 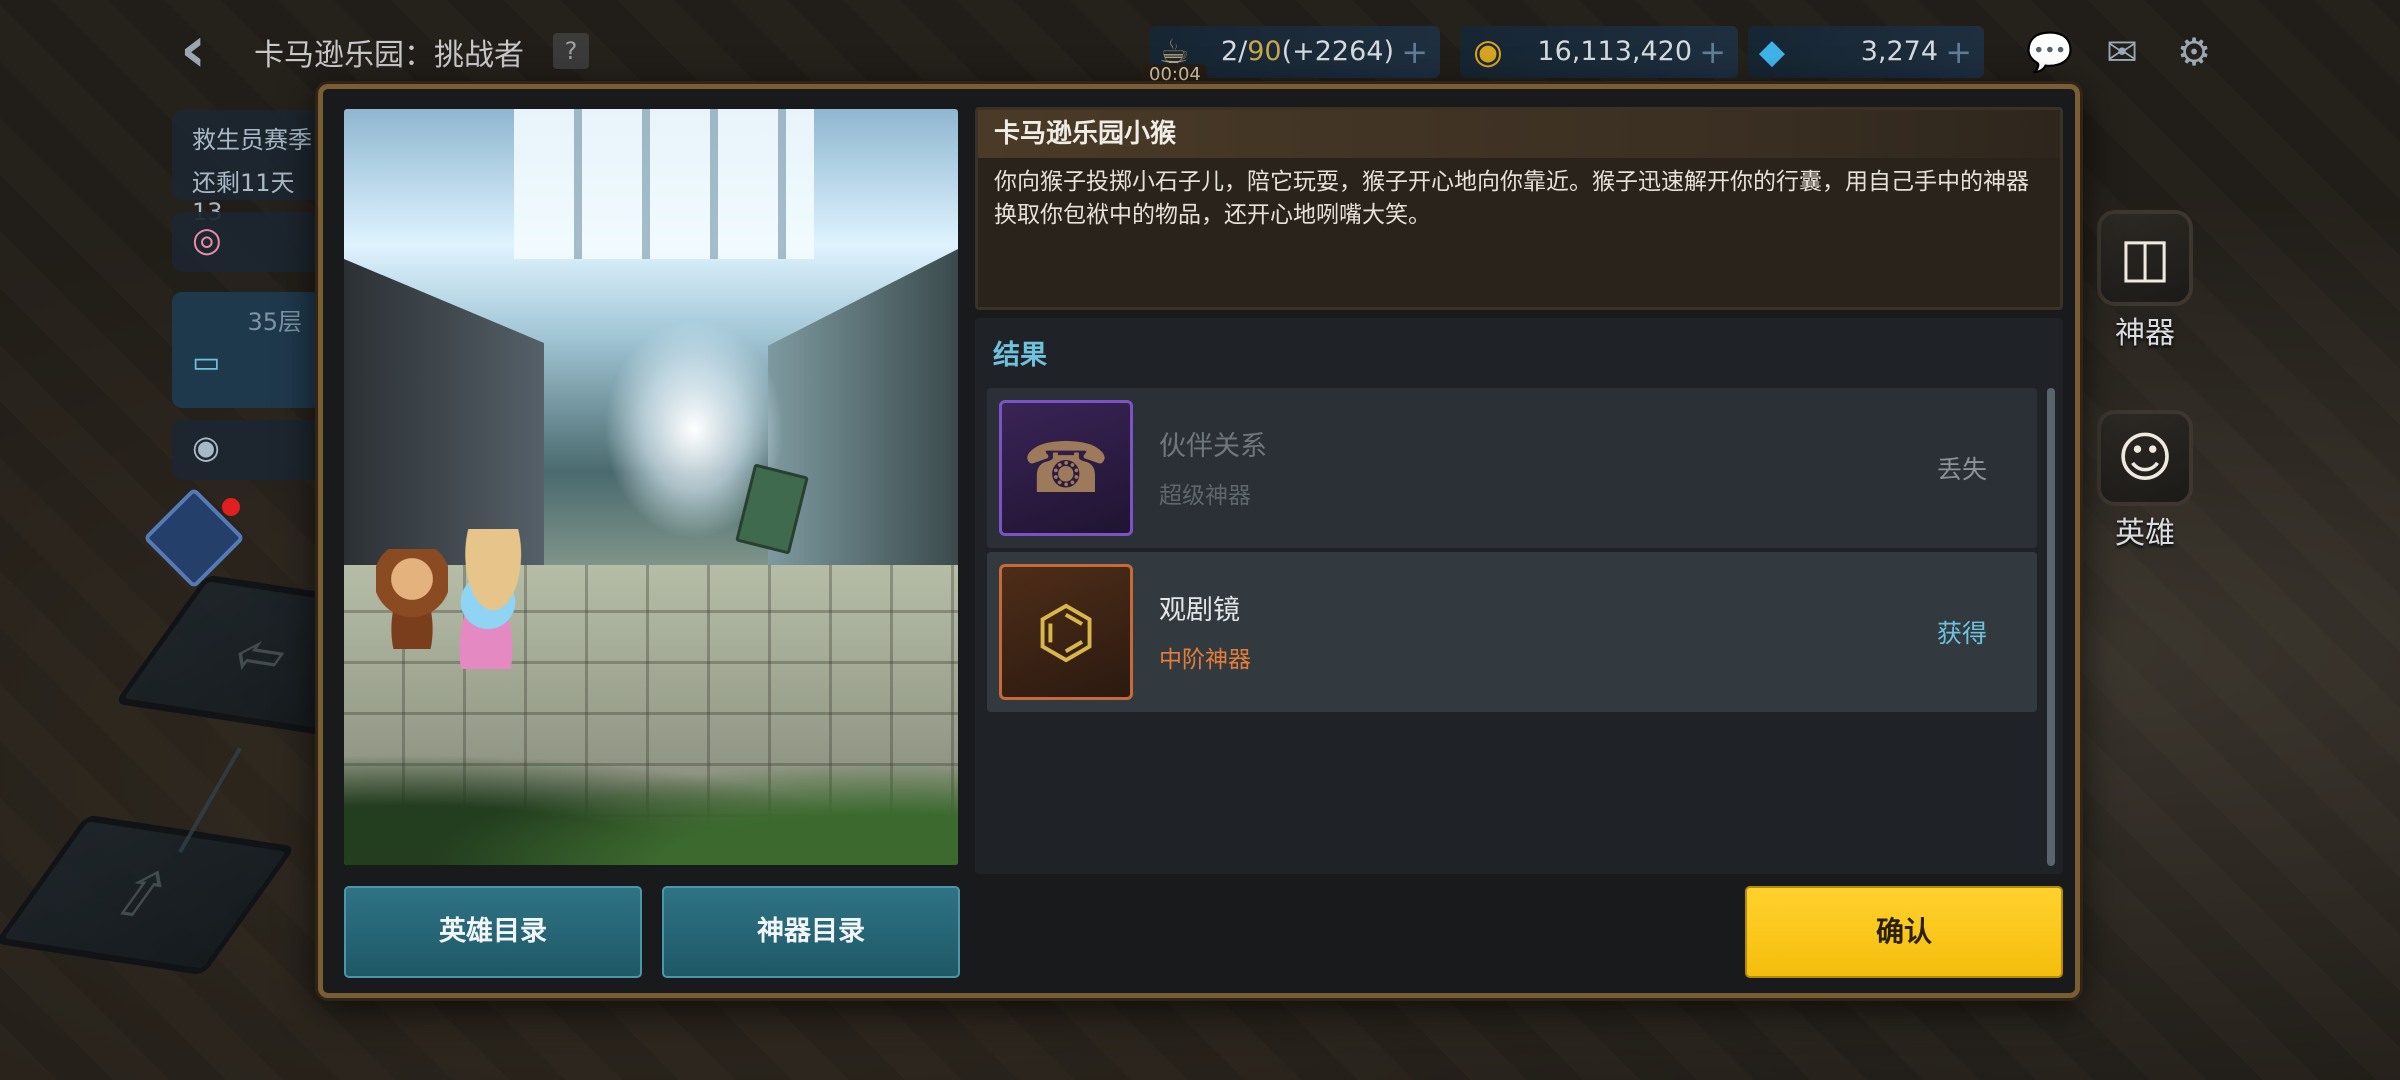 I want to click on cog-icon: ◉, so click(x=206, y=447).